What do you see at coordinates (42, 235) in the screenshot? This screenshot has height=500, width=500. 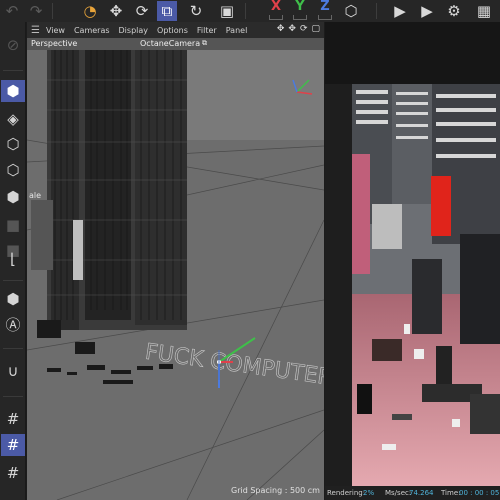 I see `side-object` at bounding box center [42, 235].